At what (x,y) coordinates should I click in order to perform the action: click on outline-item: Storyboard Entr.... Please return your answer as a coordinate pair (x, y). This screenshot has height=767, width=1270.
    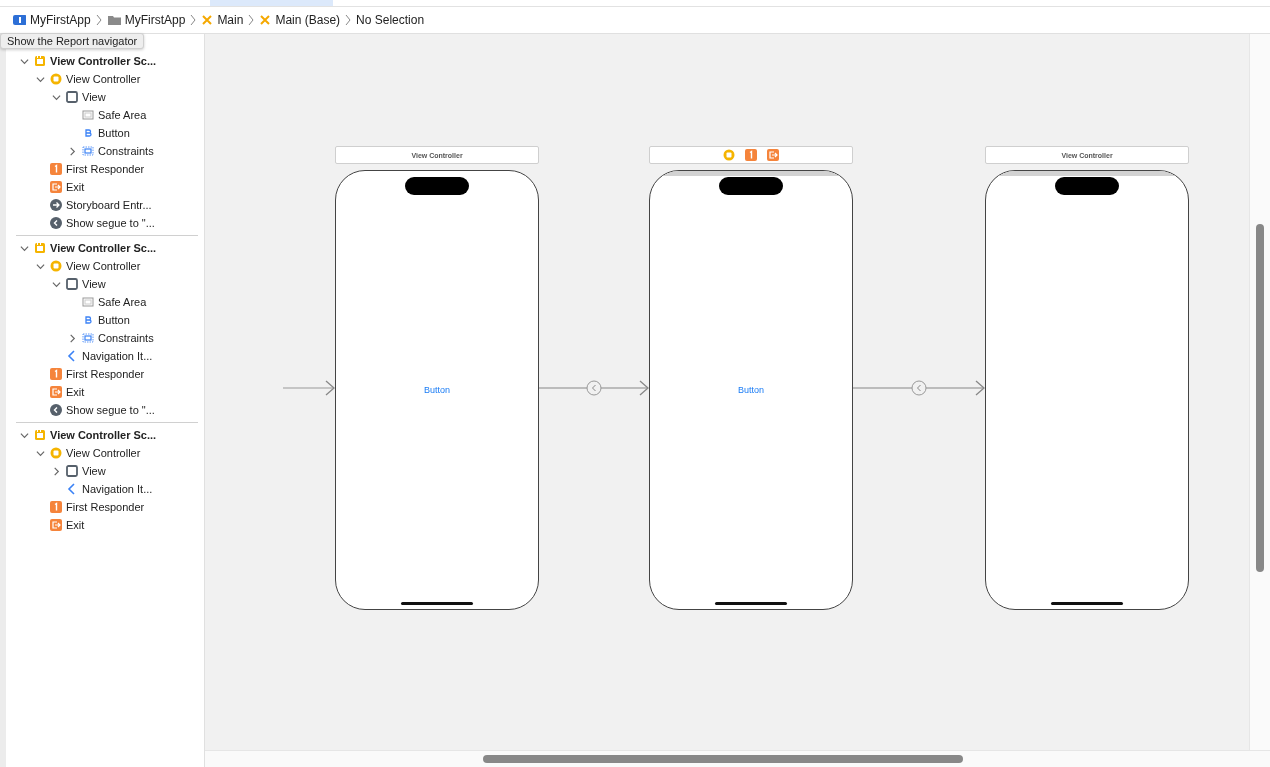
    Looking at the image, I should click on (105, 205).